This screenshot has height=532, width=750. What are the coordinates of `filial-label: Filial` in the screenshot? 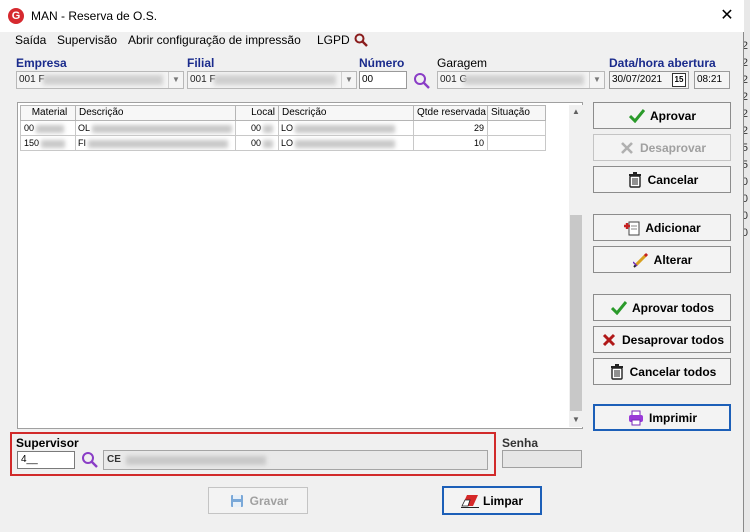 It's located at (201, 63).